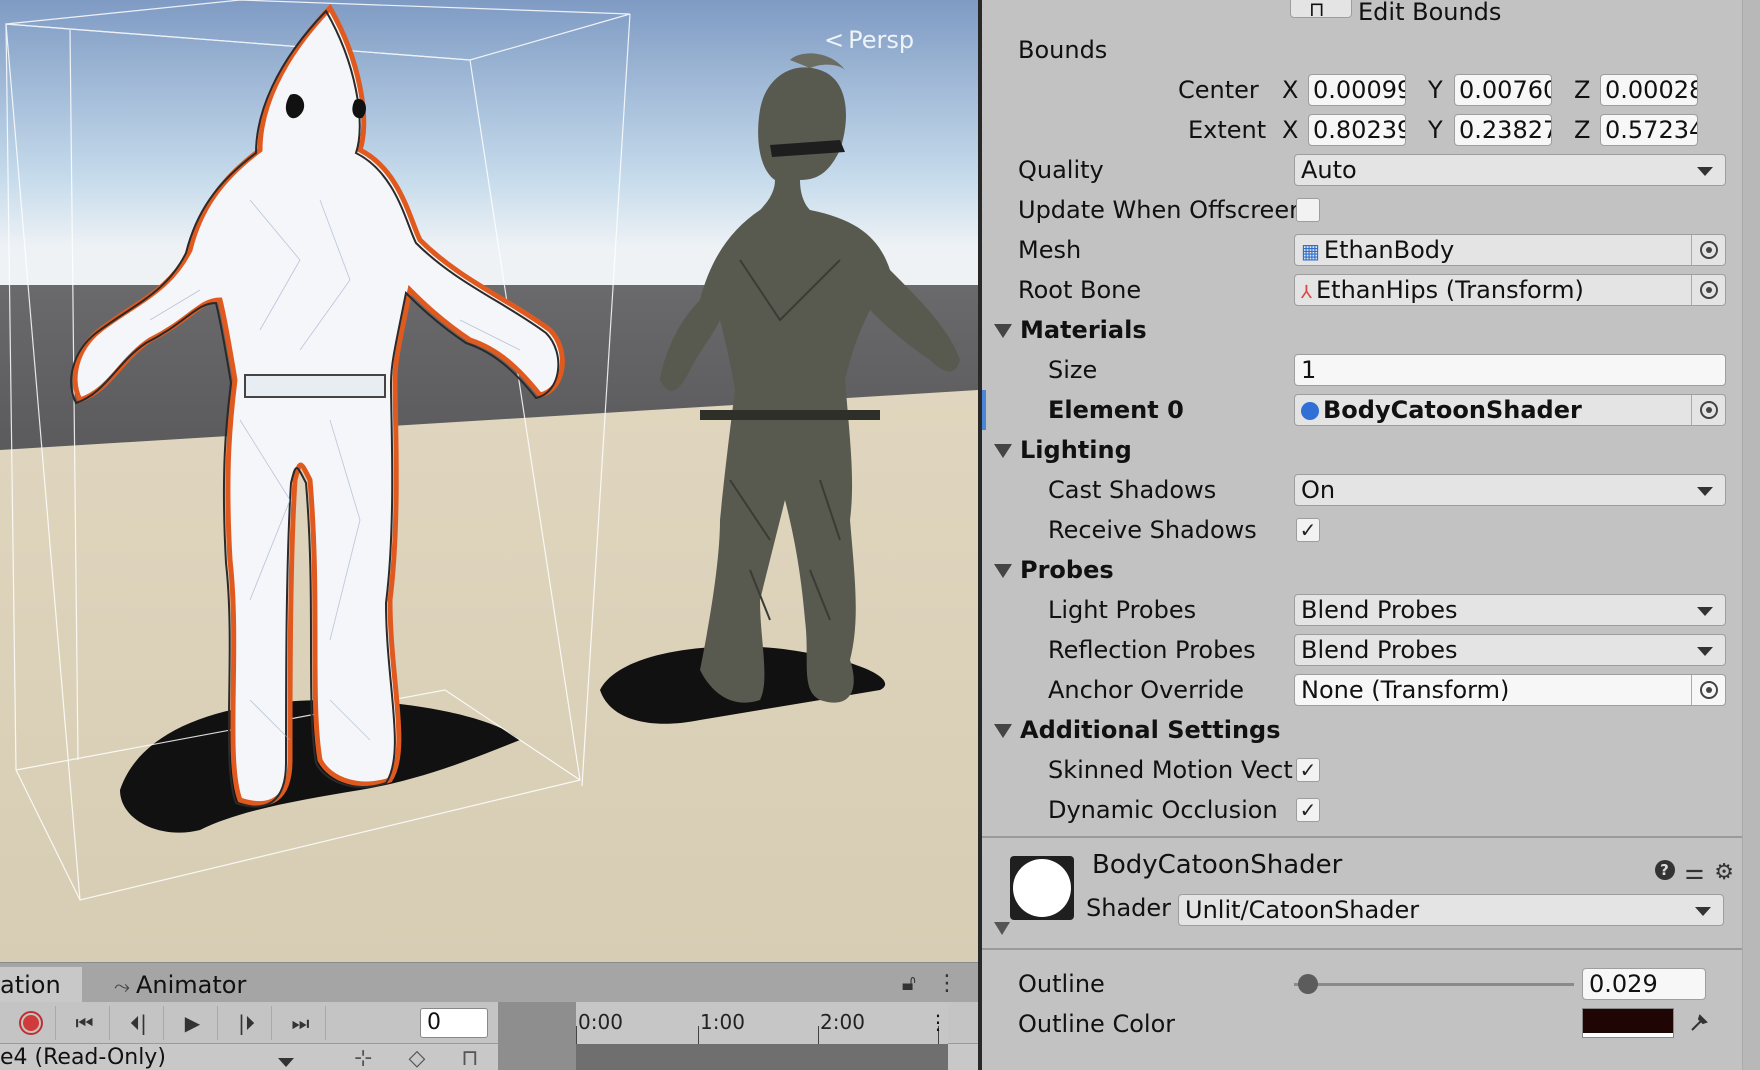 Image resolution: width=1760 pixels, height=1070 pixels. What do you see at coordinates (1452, 410) in the screenshot?
I see `material-element-value: BodyCatoonShader` at bounding box center [1452, 410].